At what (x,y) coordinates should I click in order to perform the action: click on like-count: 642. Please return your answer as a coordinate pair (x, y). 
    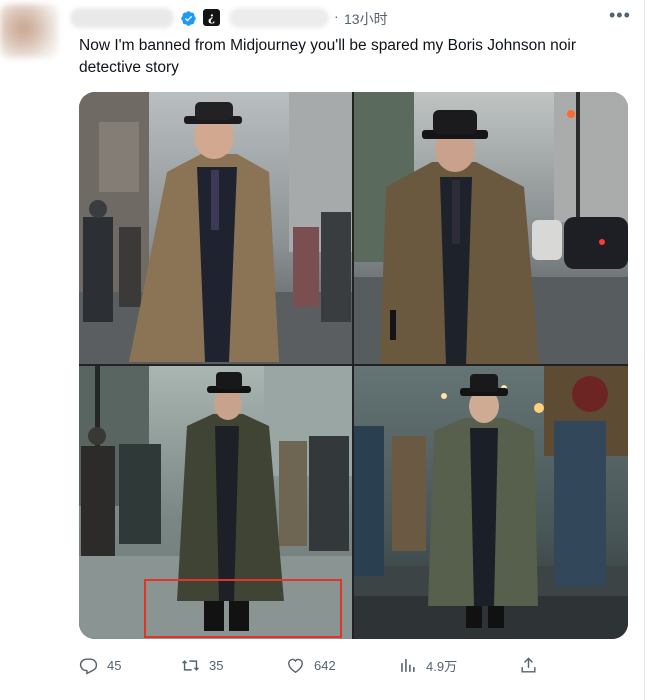
    Looking at the image, I should click on (325, 665).